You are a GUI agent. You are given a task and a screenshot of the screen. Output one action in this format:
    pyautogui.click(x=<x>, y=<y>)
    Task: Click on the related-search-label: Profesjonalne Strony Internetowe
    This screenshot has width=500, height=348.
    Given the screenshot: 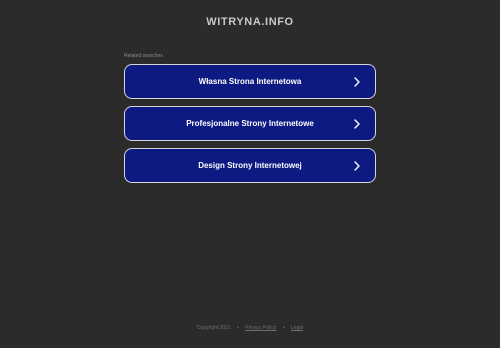 What is the action you would take?
    pyautogui.click(x=250, y=123)
    